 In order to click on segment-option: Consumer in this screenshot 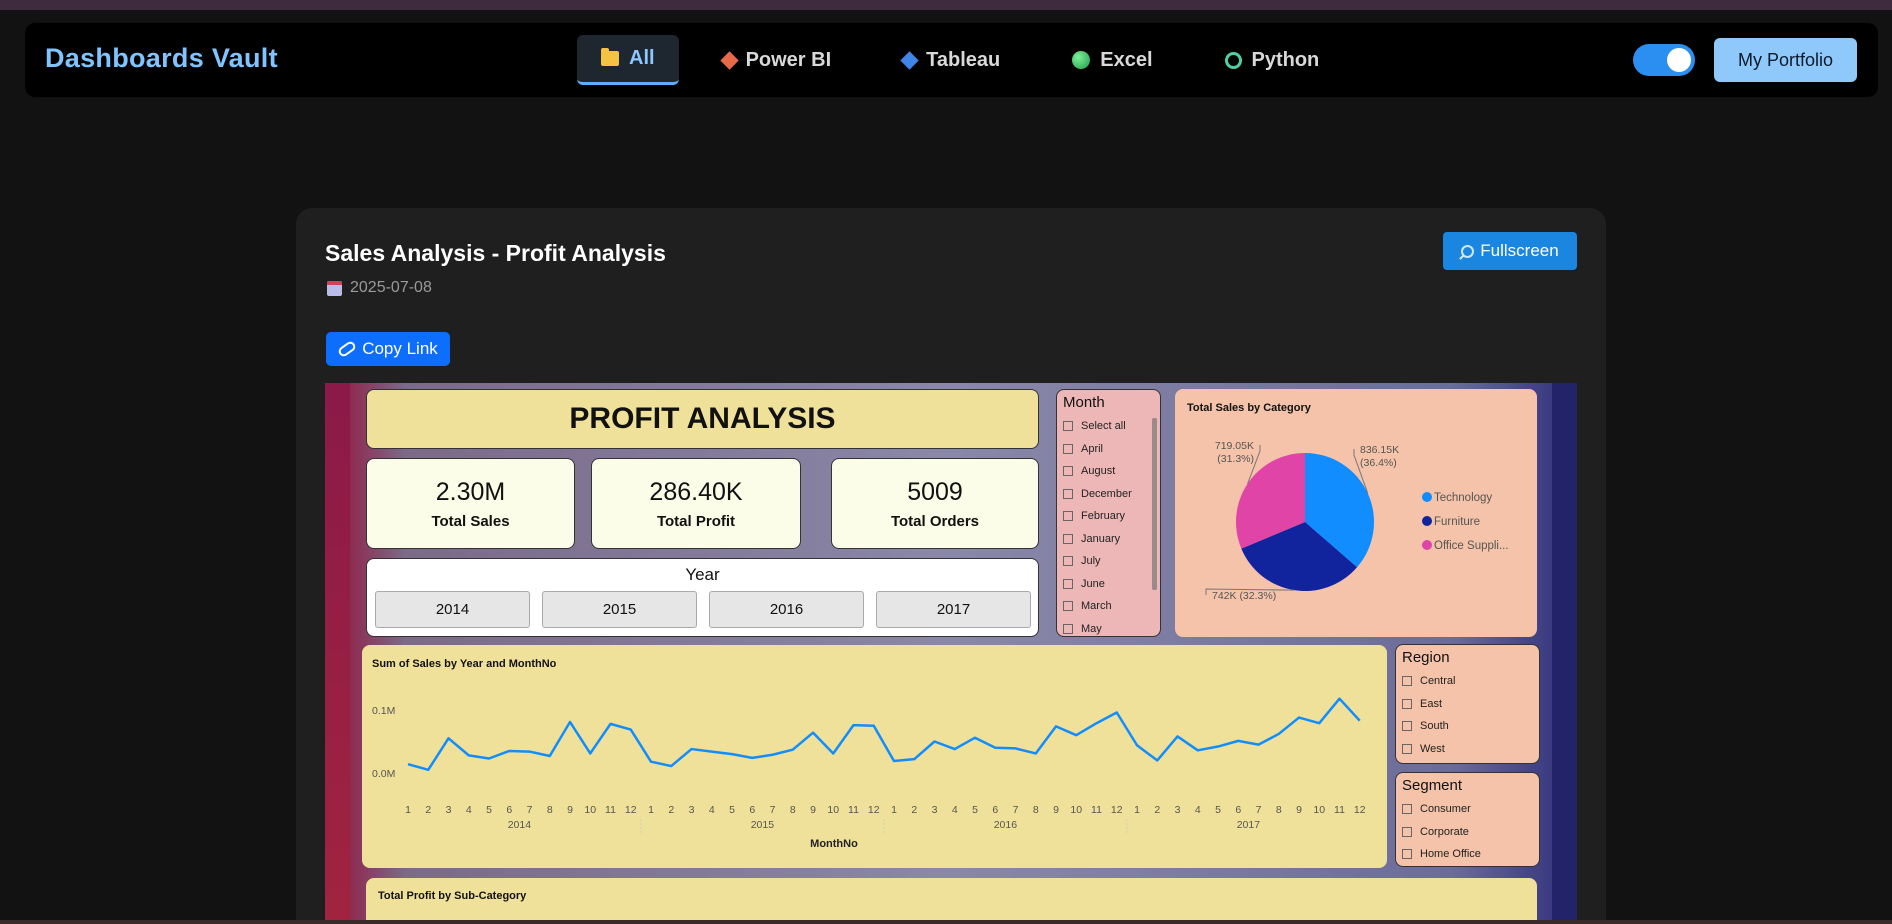, I will do `click(1467, 809)`.